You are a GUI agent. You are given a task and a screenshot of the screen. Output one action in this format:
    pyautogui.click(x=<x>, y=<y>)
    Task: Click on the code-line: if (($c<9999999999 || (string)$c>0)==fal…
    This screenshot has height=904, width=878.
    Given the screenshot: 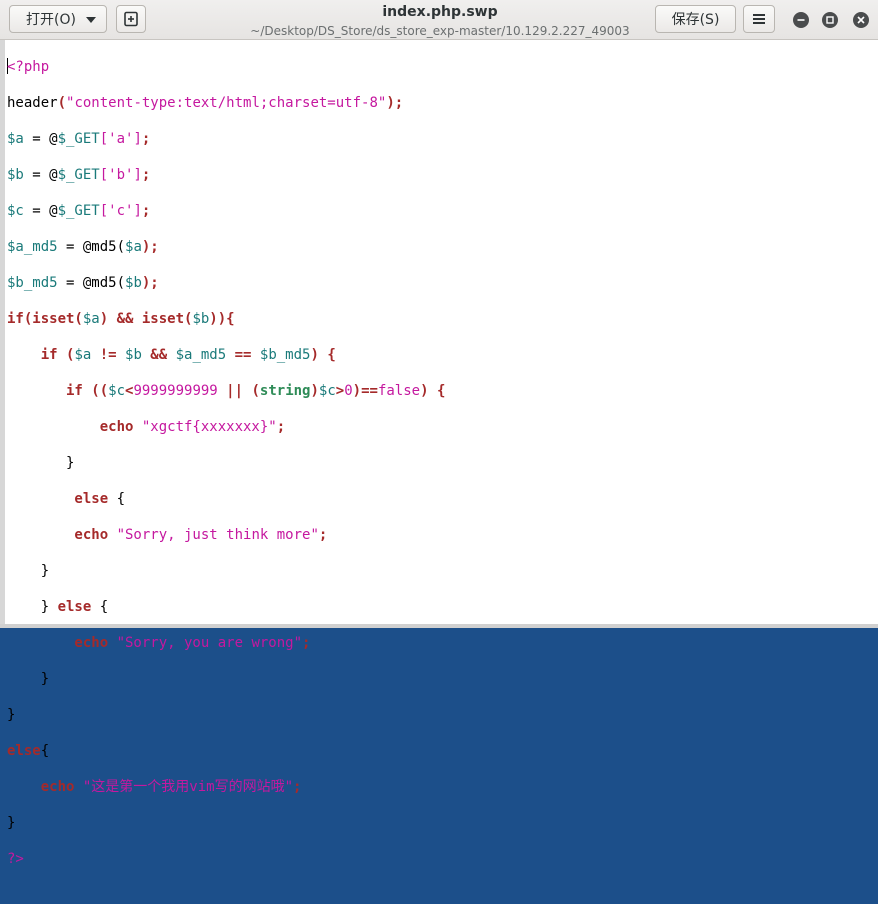 What is the action you would take?
    pyautogui.click(x=226, y=391)
    